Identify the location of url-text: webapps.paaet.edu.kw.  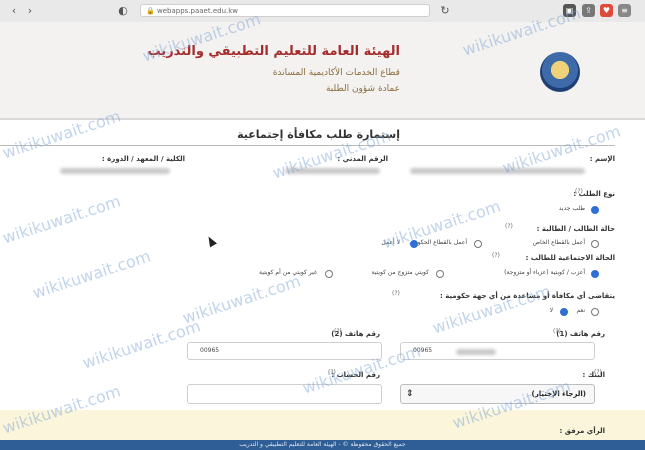
(198, 11).